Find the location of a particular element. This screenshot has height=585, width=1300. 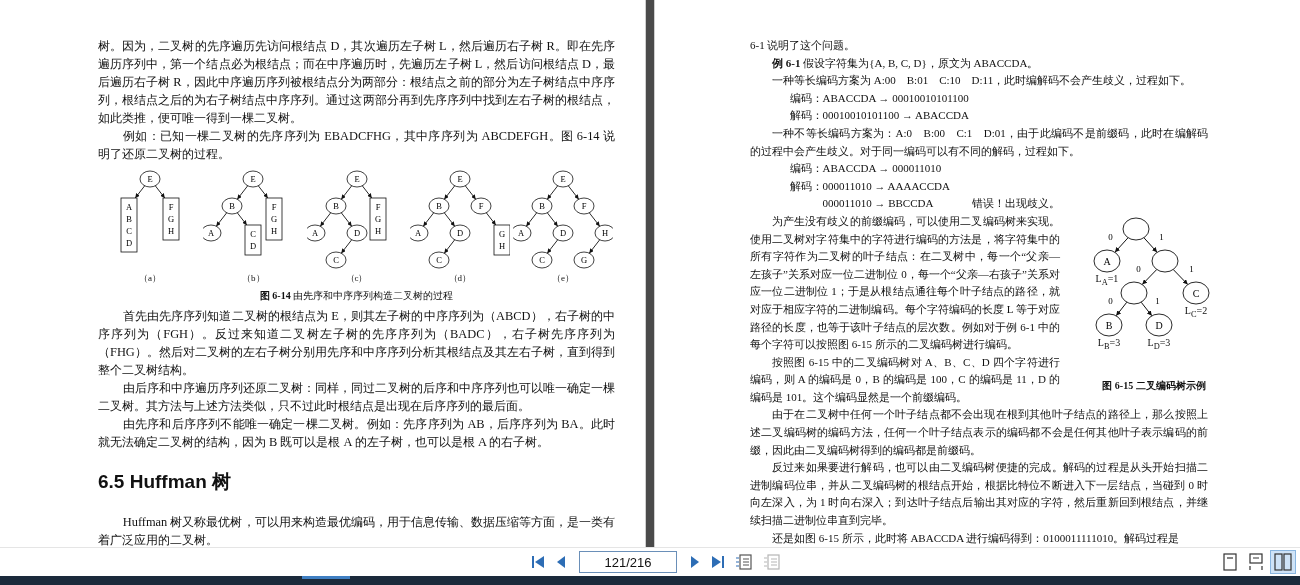

path-length-label: L$_{B}$=3 is located at coordinates (1109, 343).